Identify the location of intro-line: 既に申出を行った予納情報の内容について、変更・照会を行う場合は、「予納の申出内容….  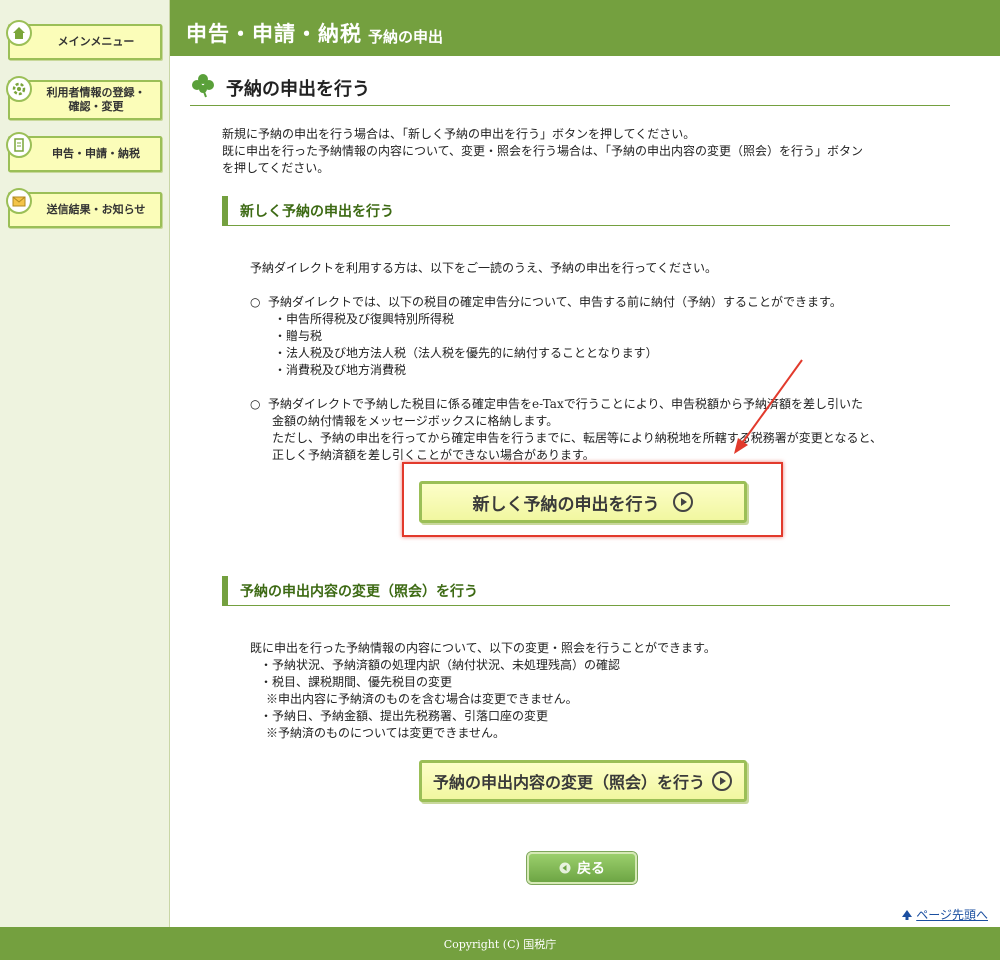
(543, 151).